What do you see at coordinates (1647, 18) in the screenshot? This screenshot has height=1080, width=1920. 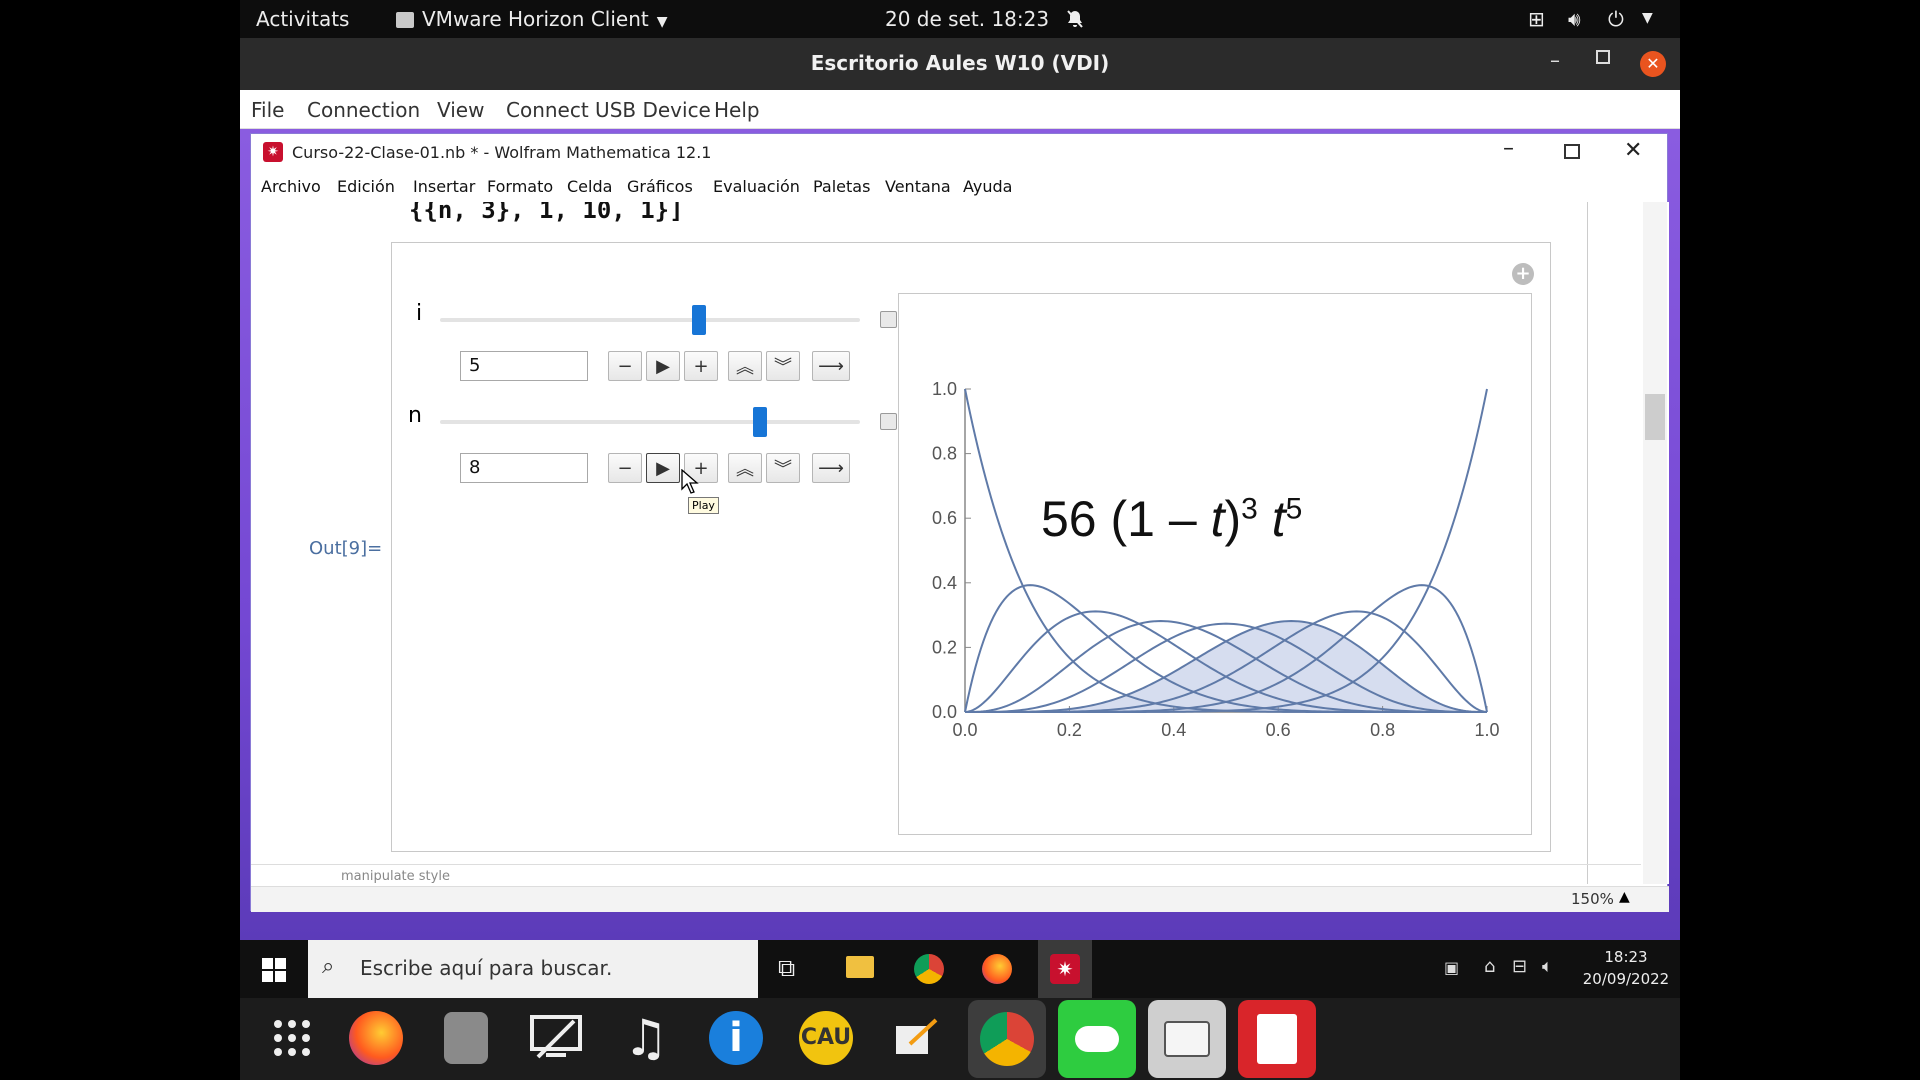 I see `chevron-down-icon: ▼` at bounding box center [1647, 18].